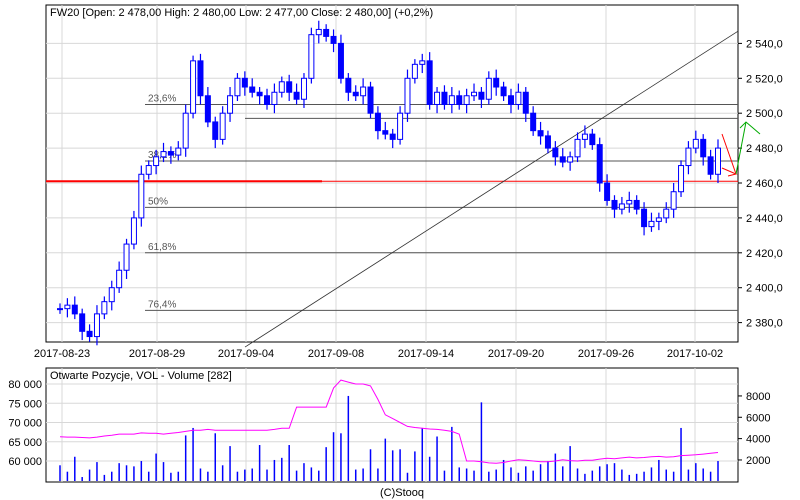 This screenshot has width=800, height=500. What do you see at coordinates (141, 376) in the screenshot?
I see `volume-title: Otwarte Pozycje, VOL - Volume [282]` at bounding box center [141, 376].